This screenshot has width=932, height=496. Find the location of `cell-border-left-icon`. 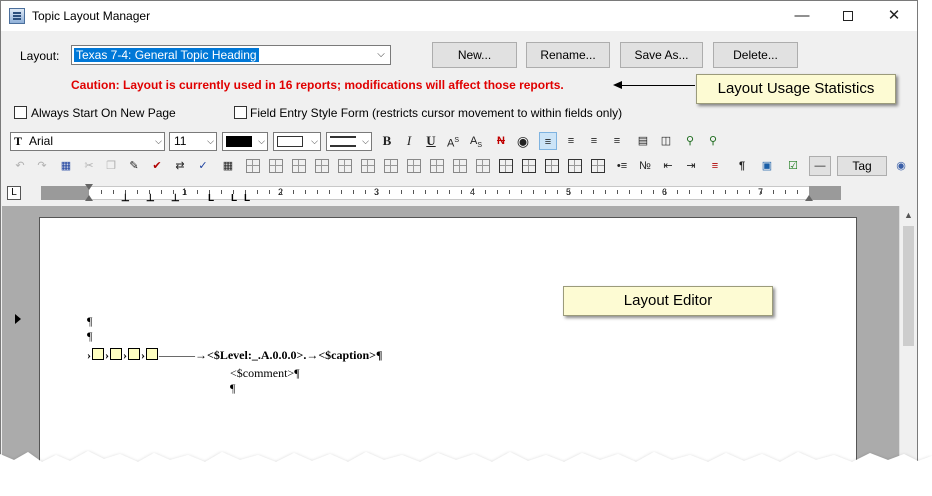

cell-border-left-icon is located at coordinates (391, 166).